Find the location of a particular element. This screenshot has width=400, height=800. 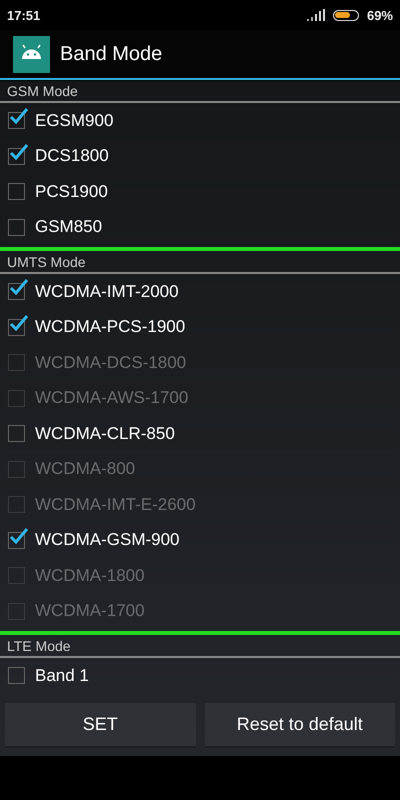

action-button: SET is located at coordinates (100, 725).